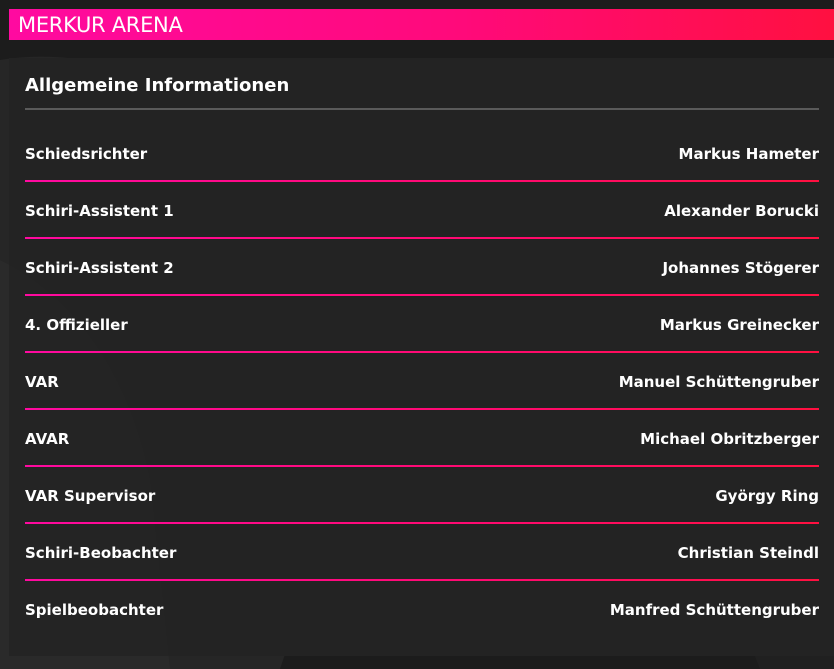  I want to click on official-row-var-supervisor: VAR Supervisor György Ring, so click(422, 495).